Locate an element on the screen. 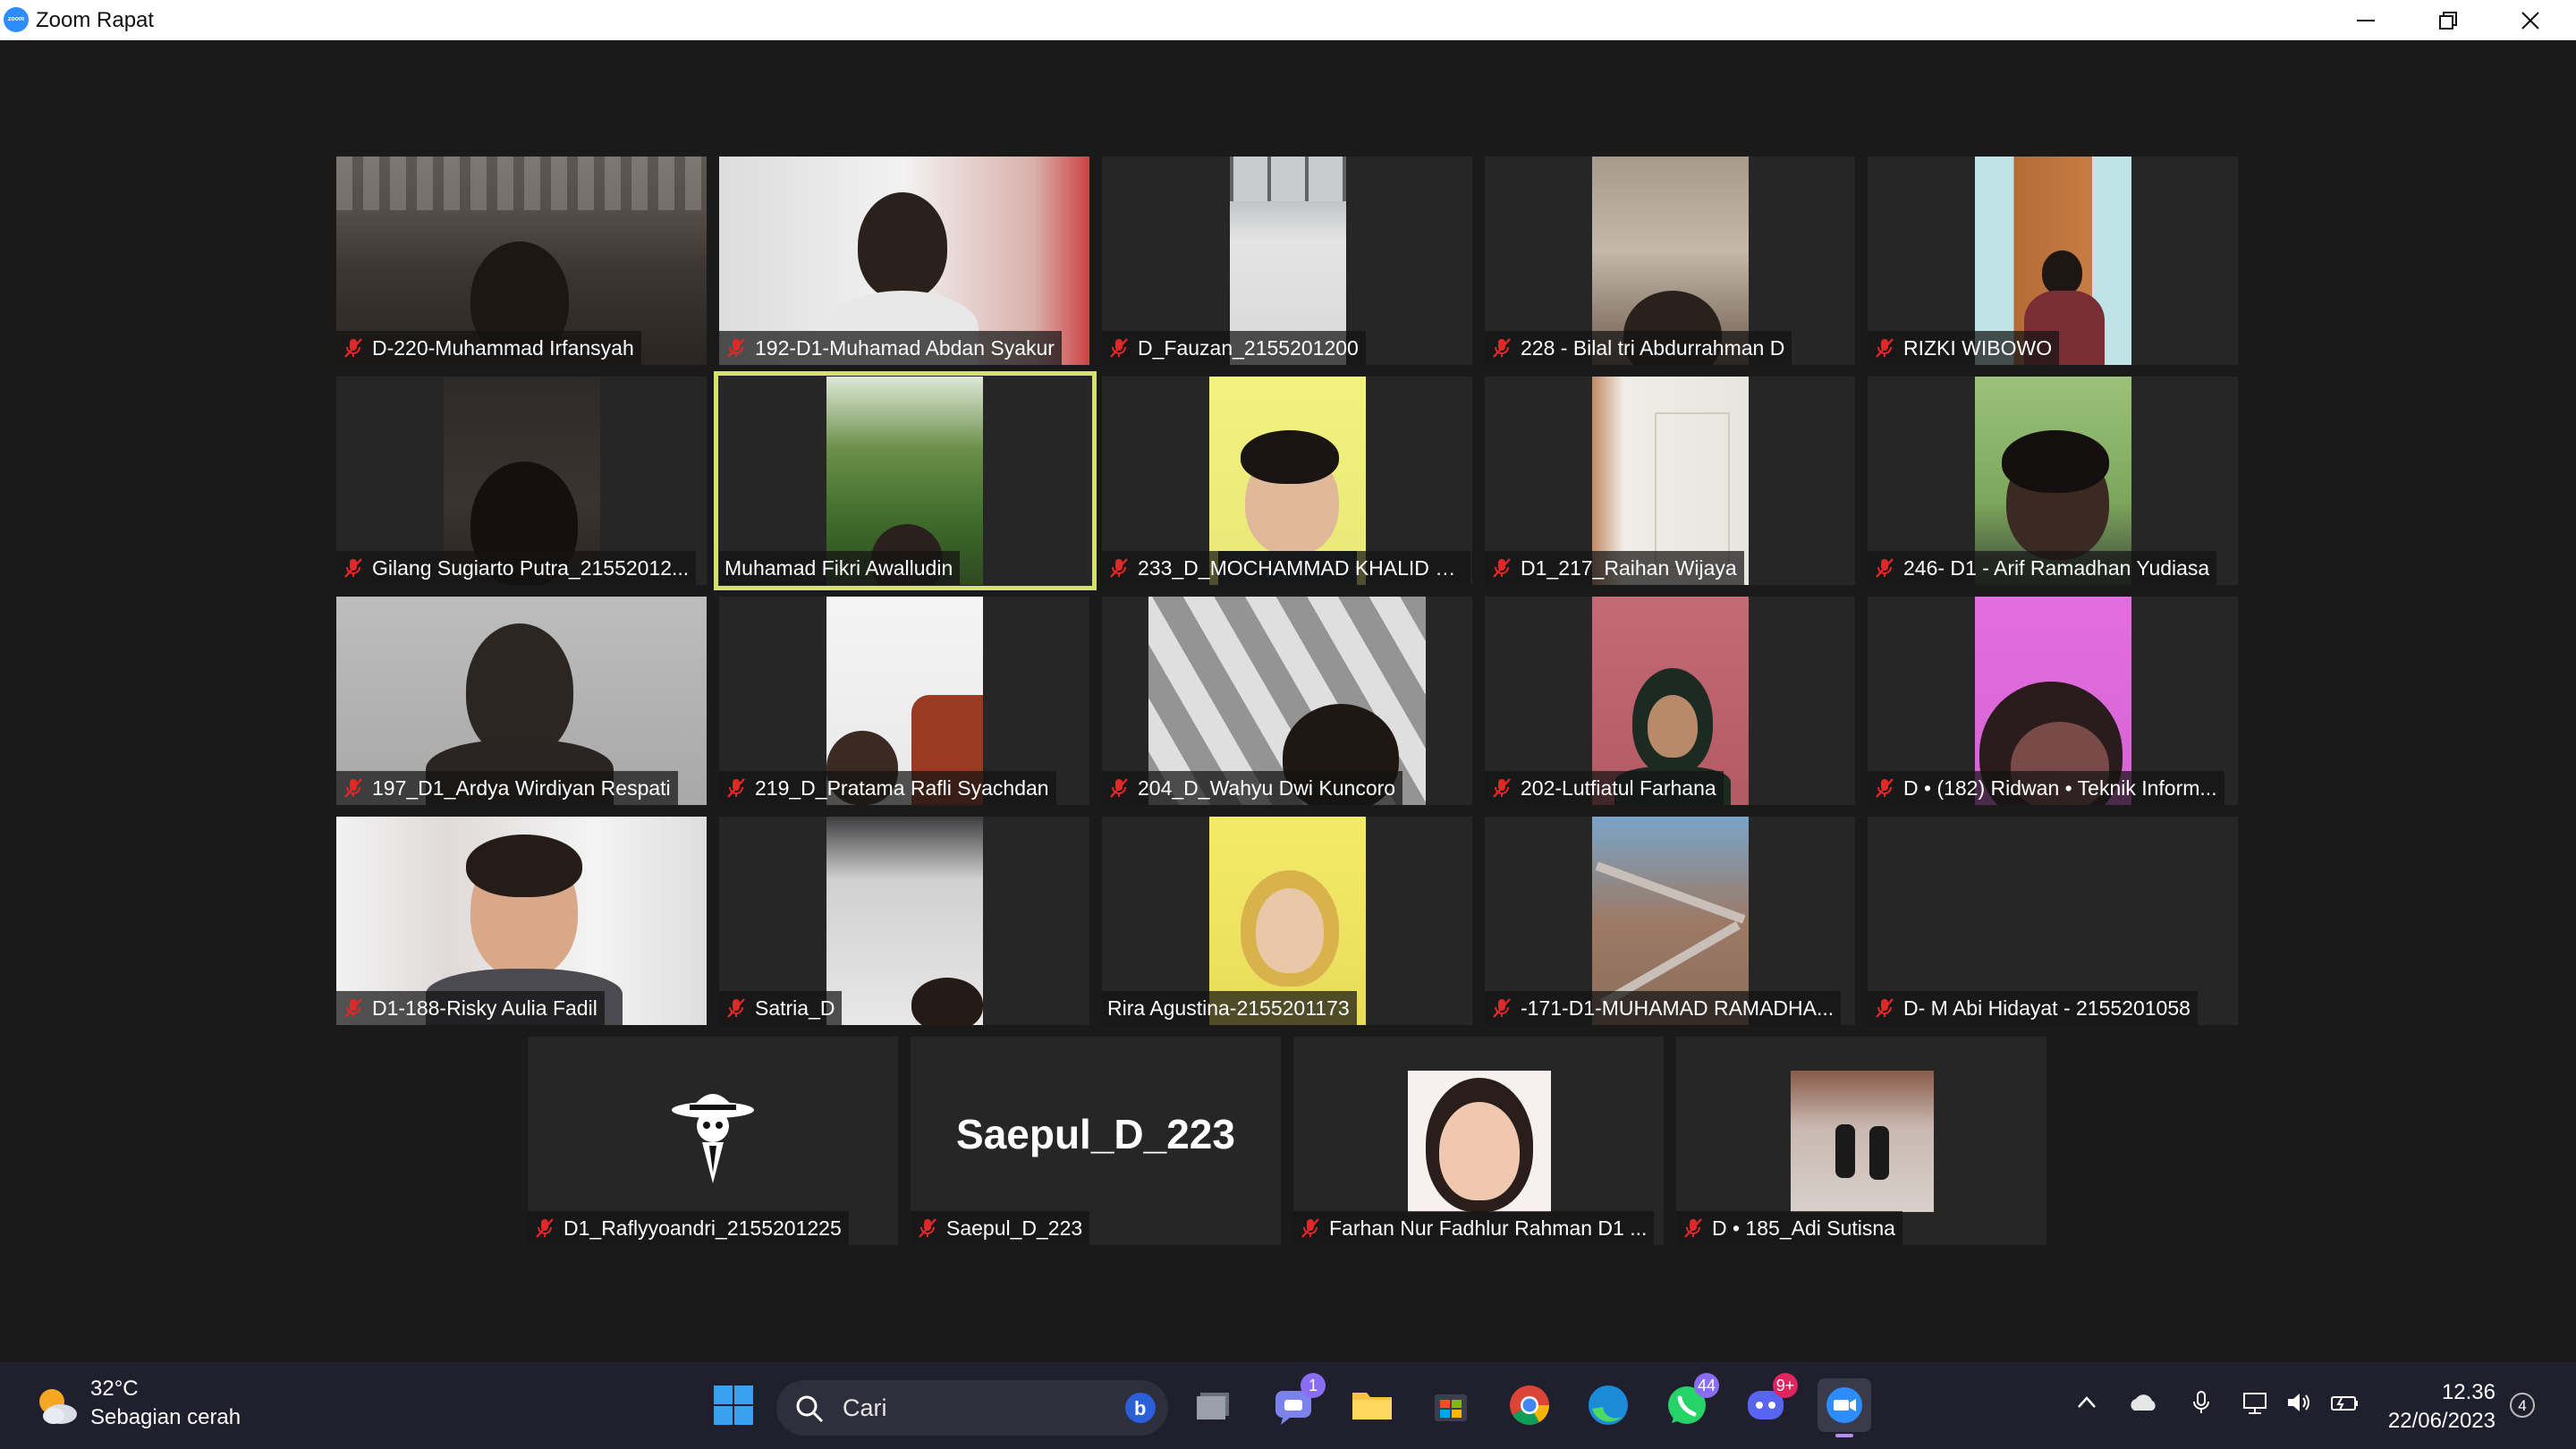  zoom-icon is located at coordinates (1844, 1405).